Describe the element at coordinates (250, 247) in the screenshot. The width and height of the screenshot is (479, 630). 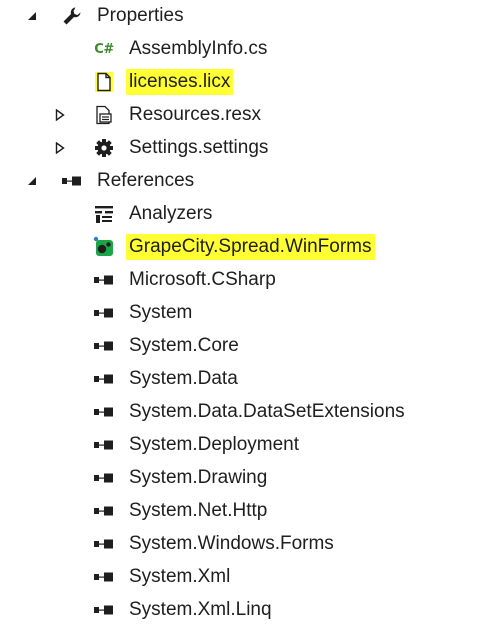
I see `tree-node-label: GrapeCity.Spread.WinForms` at that location.